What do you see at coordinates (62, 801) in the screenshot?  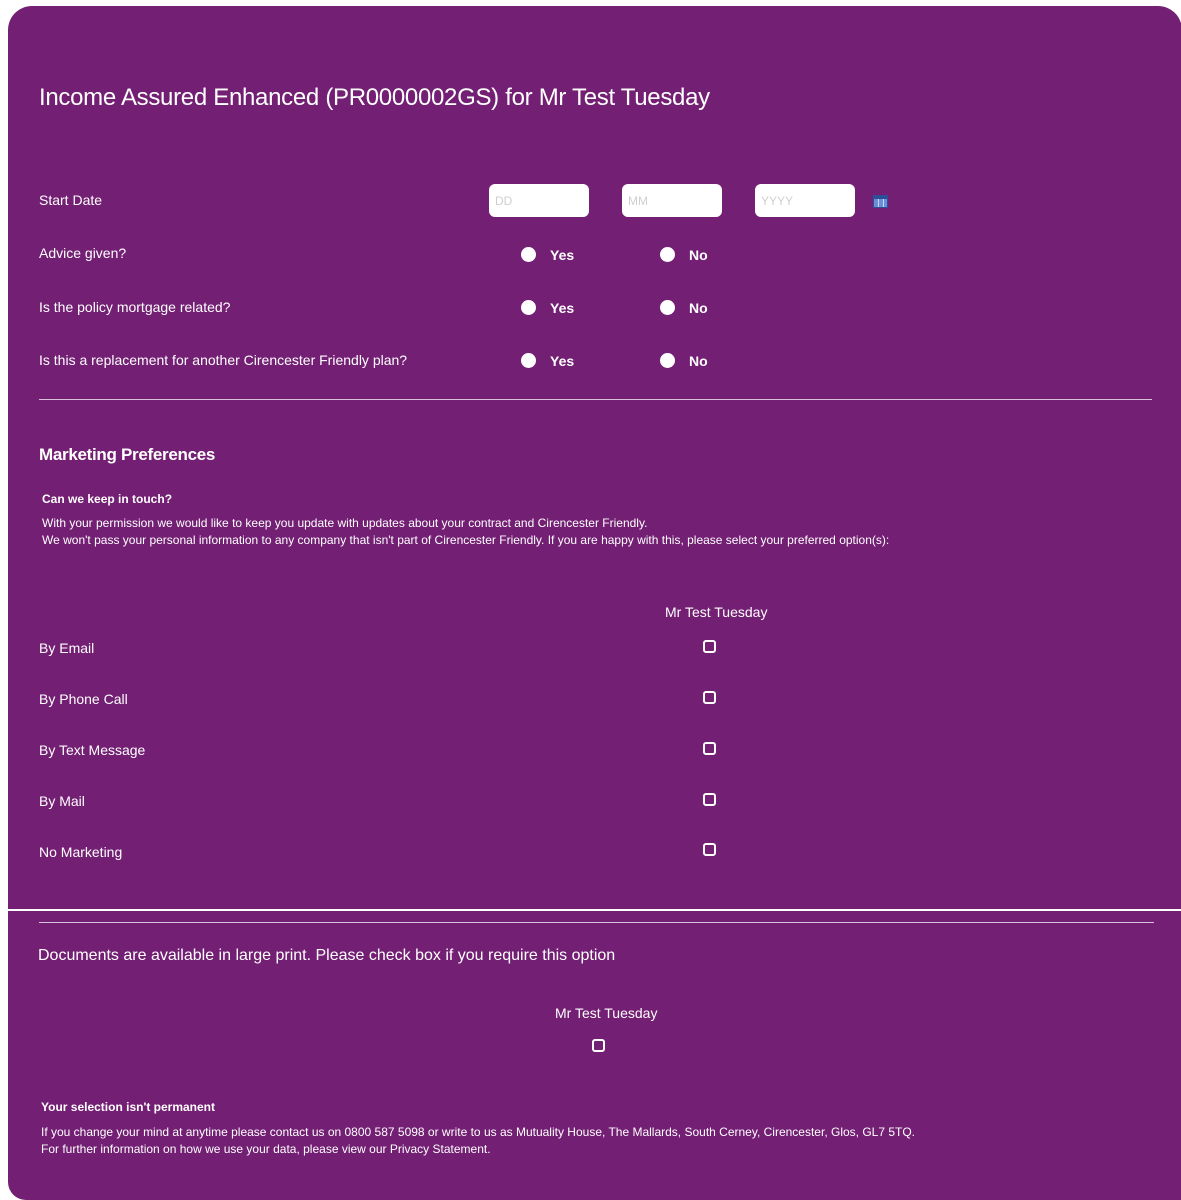 I see `by-mail-label: By Mail` at bounding box center [62, 801].